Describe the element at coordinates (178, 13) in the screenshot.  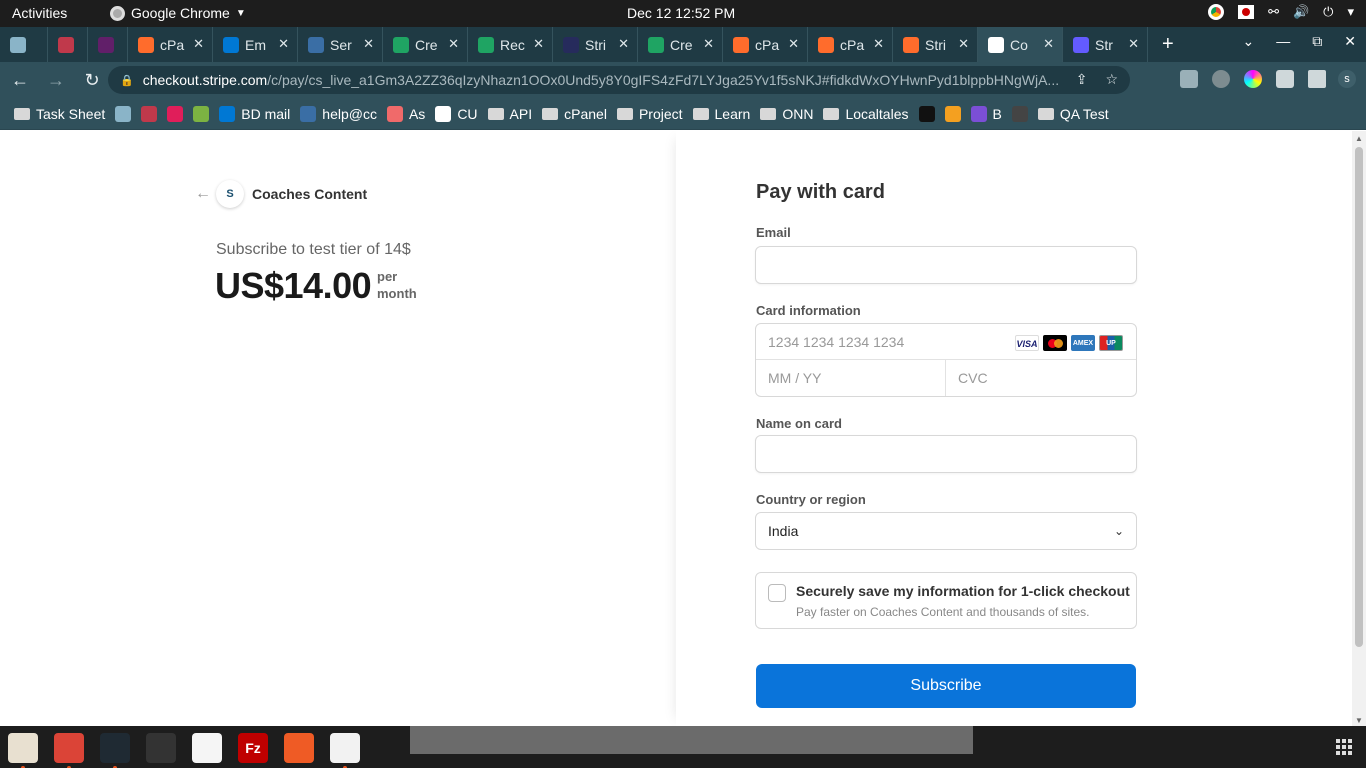
I see `app-menu: Google Chrome ▼` at that location.